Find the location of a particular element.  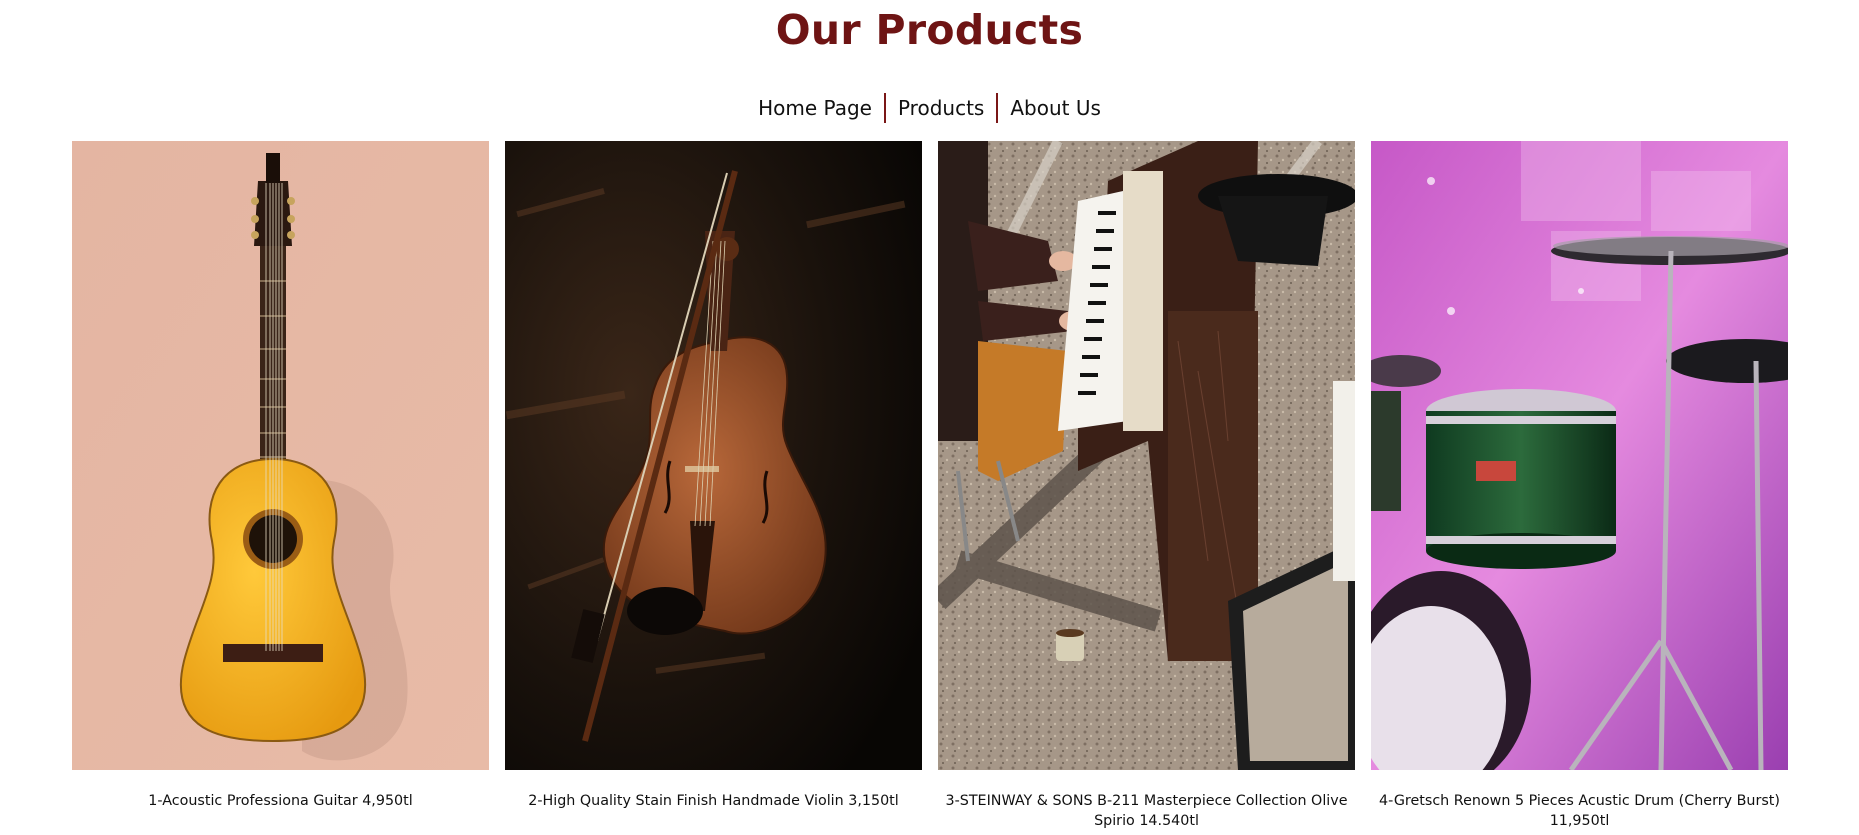

page-title: Our Products is located at coordinates (929, 30).